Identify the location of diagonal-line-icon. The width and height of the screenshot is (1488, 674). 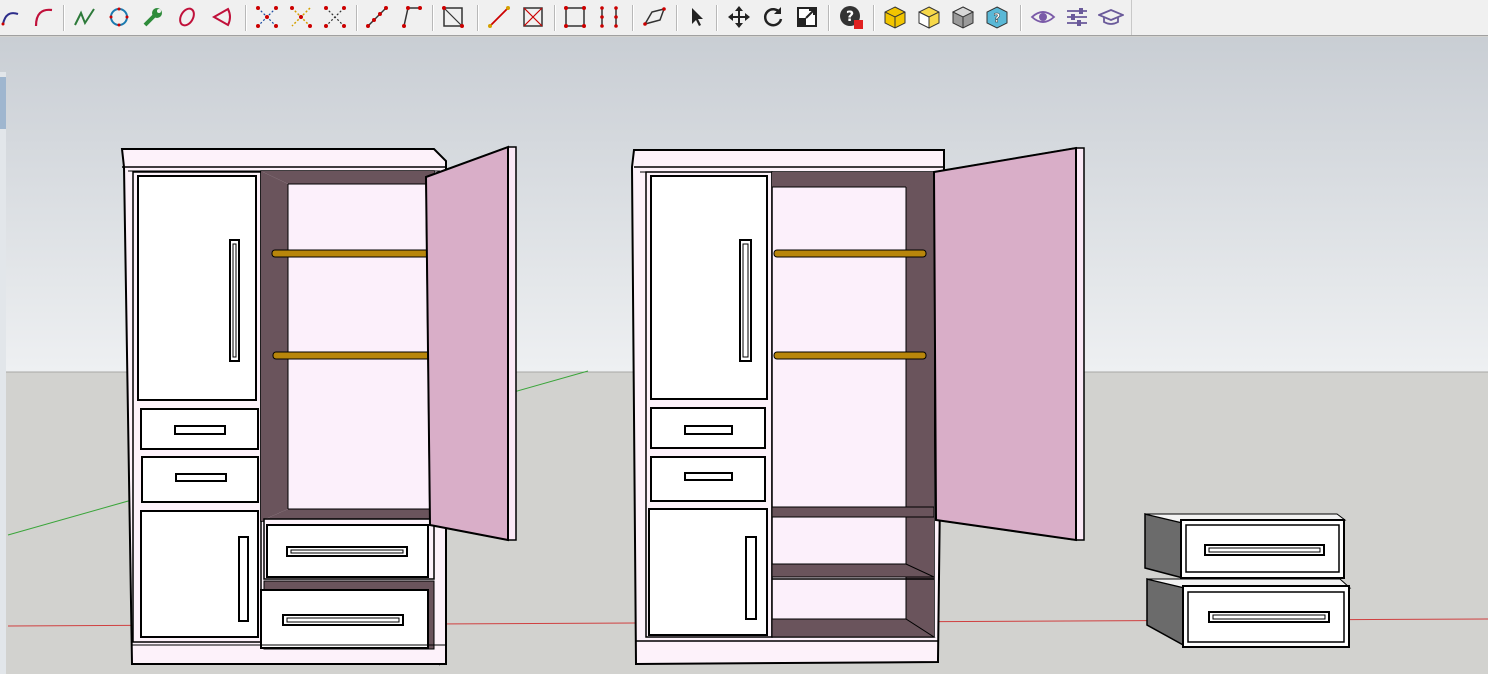
(499, 17).